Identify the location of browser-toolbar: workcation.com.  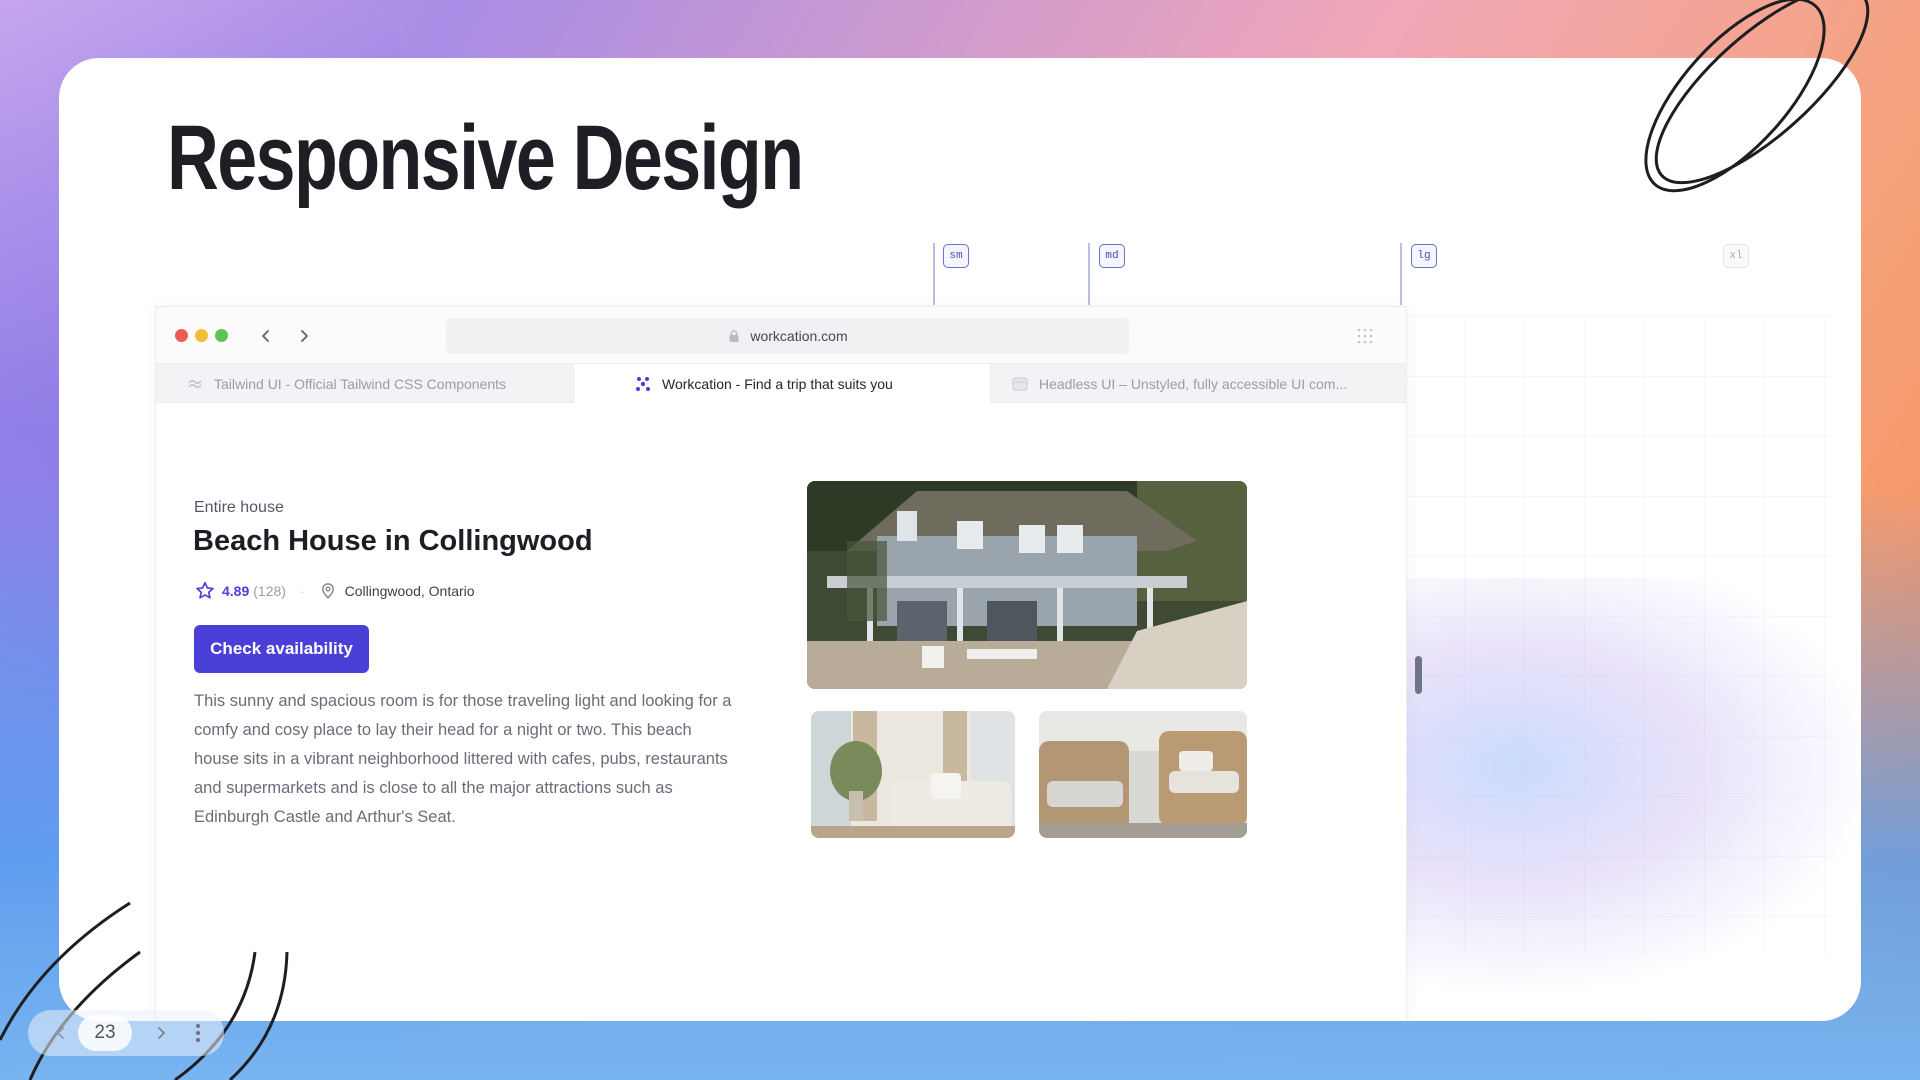
(781, 335).